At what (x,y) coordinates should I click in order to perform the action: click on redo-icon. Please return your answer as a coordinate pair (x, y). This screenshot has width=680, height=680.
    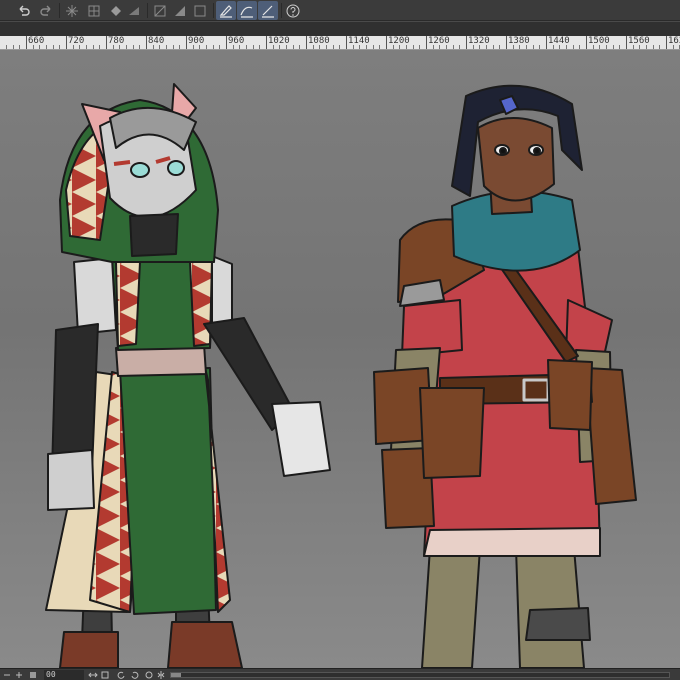
    Looking at the image, I should click on (46, 10).